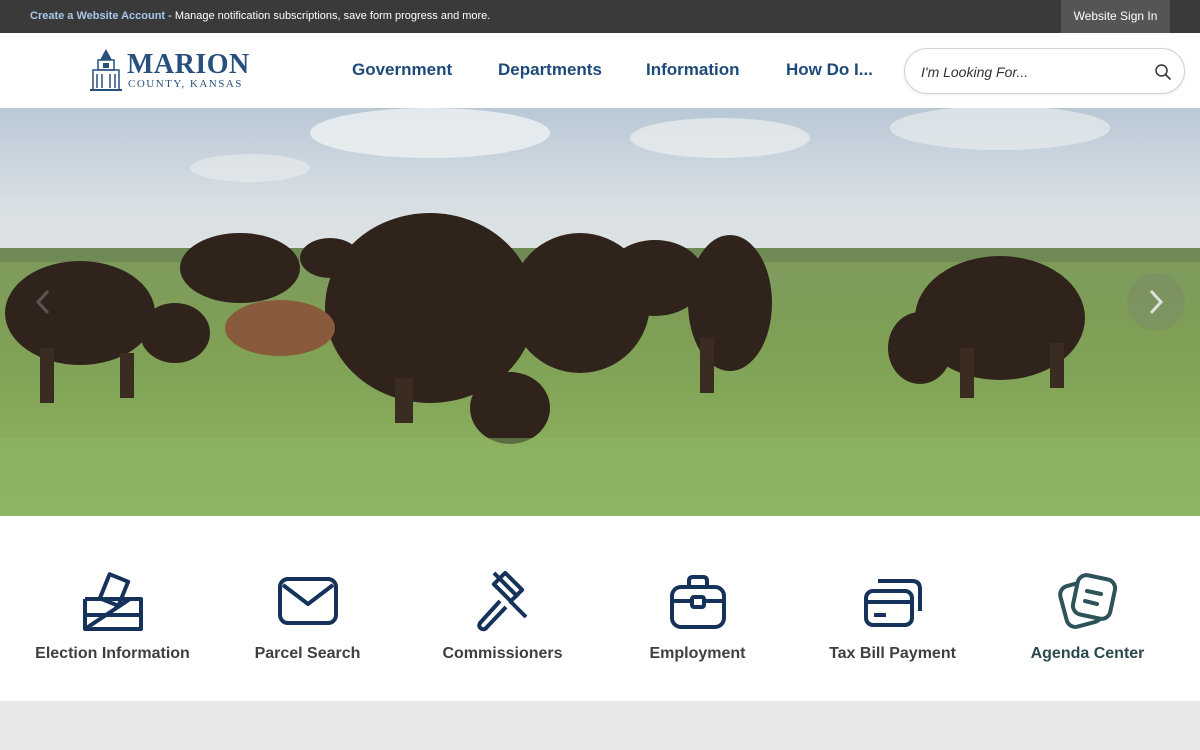  What do you see at coordinates (106, 70) in the screenshot?
I see `courthouse-icon` at bounding box center [106, 70].